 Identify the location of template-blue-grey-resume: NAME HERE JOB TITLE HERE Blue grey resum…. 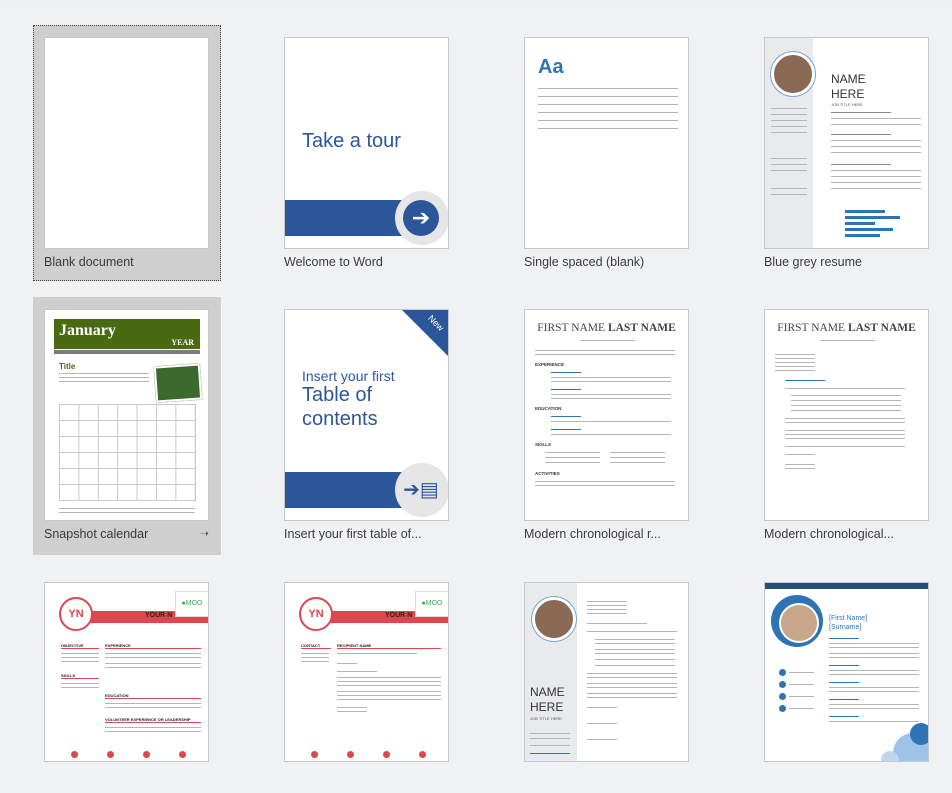
(847, 153).